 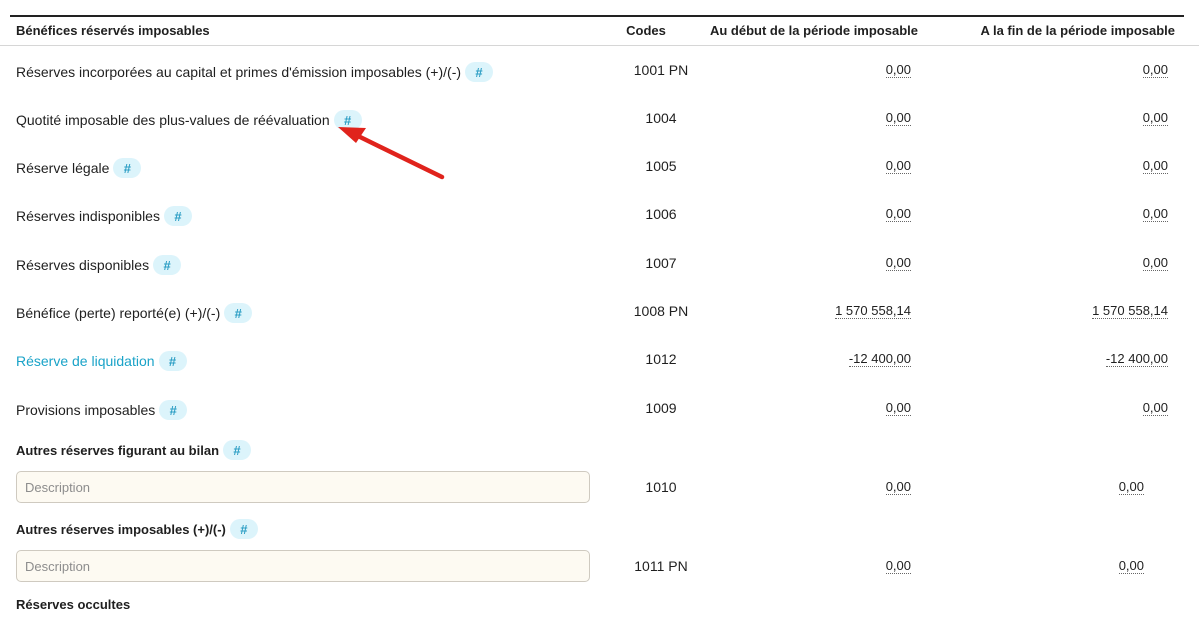 What do you see at coordinates (73, 604) in the screenshot?
I see `section-label: Réserves occultes` at bounding box center [73, 604].